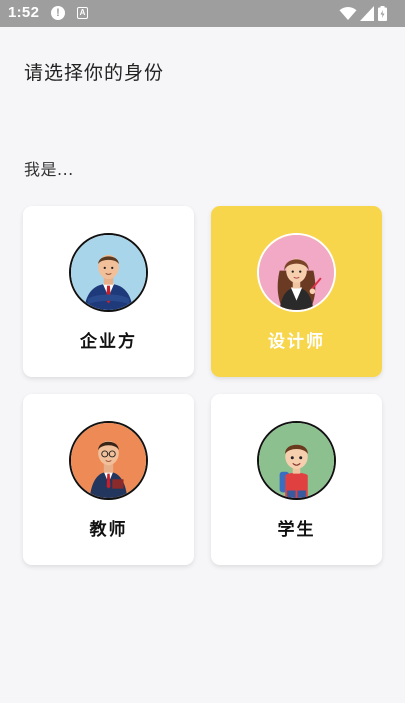 This screenshot has height=703, width=405. I want to click on role-card-designer: 设计师, so click(296, 291).